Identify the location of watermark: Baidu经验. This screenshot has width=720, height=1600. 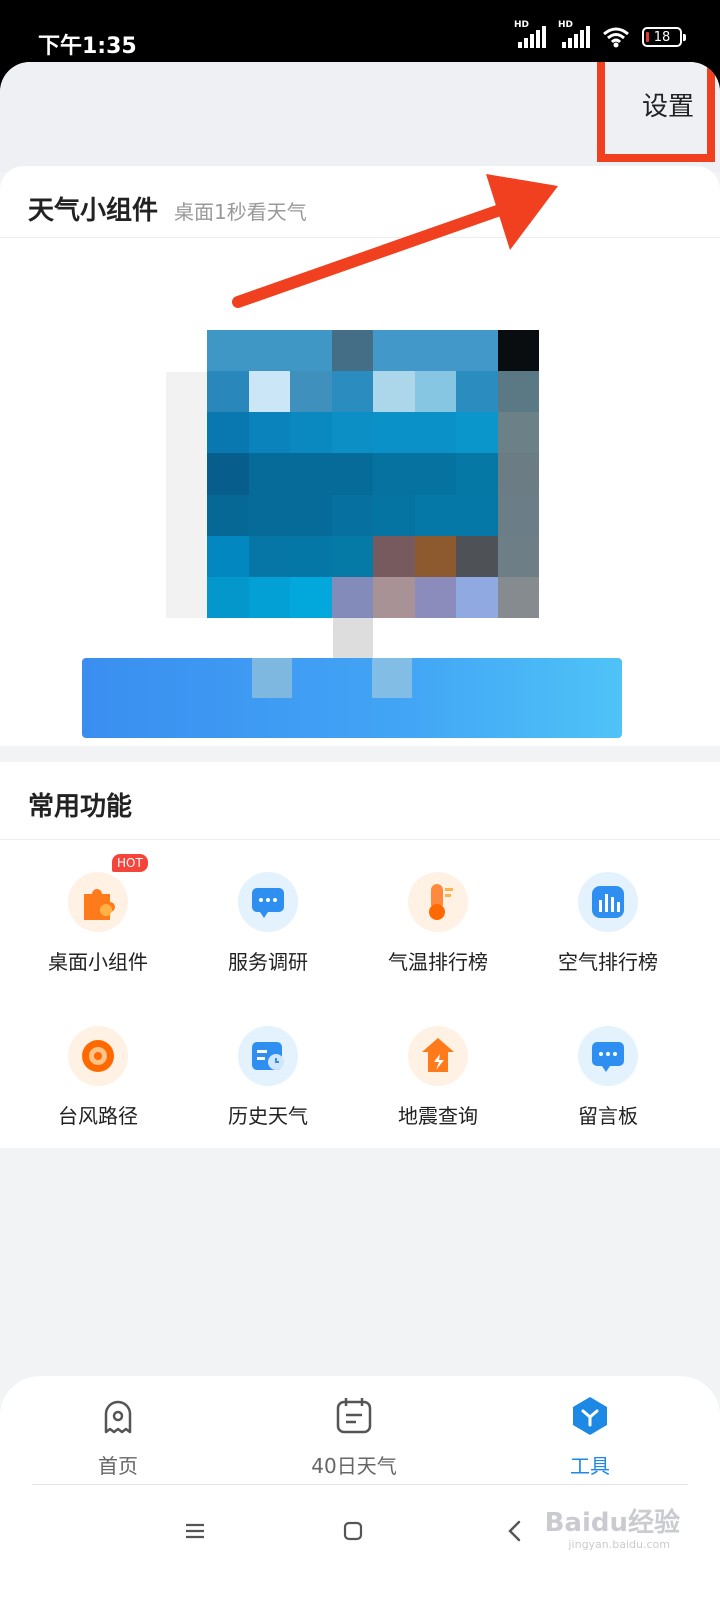
(612, 1523).